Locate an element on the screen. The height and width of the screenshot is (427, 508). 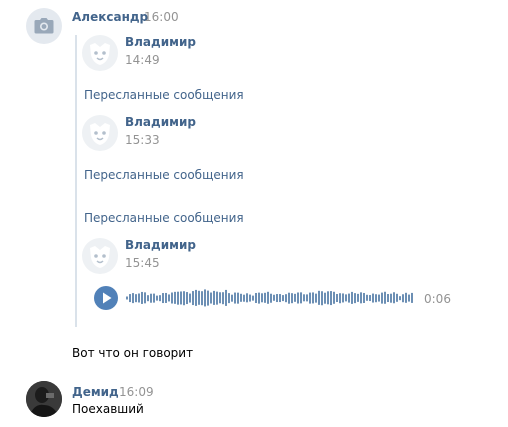
audio-waveform is located at coordinates (270, 298).